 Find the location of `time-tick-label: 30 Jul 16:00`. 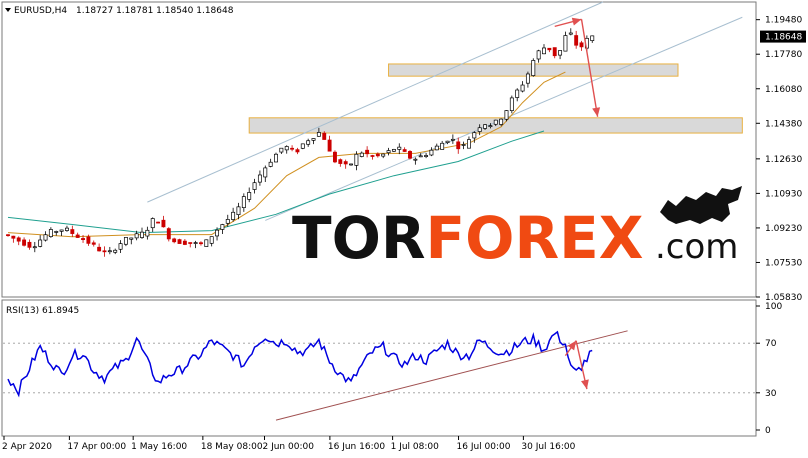

time-tick-label: 30 Jul 16:00 is located at coordinates (548, 447).